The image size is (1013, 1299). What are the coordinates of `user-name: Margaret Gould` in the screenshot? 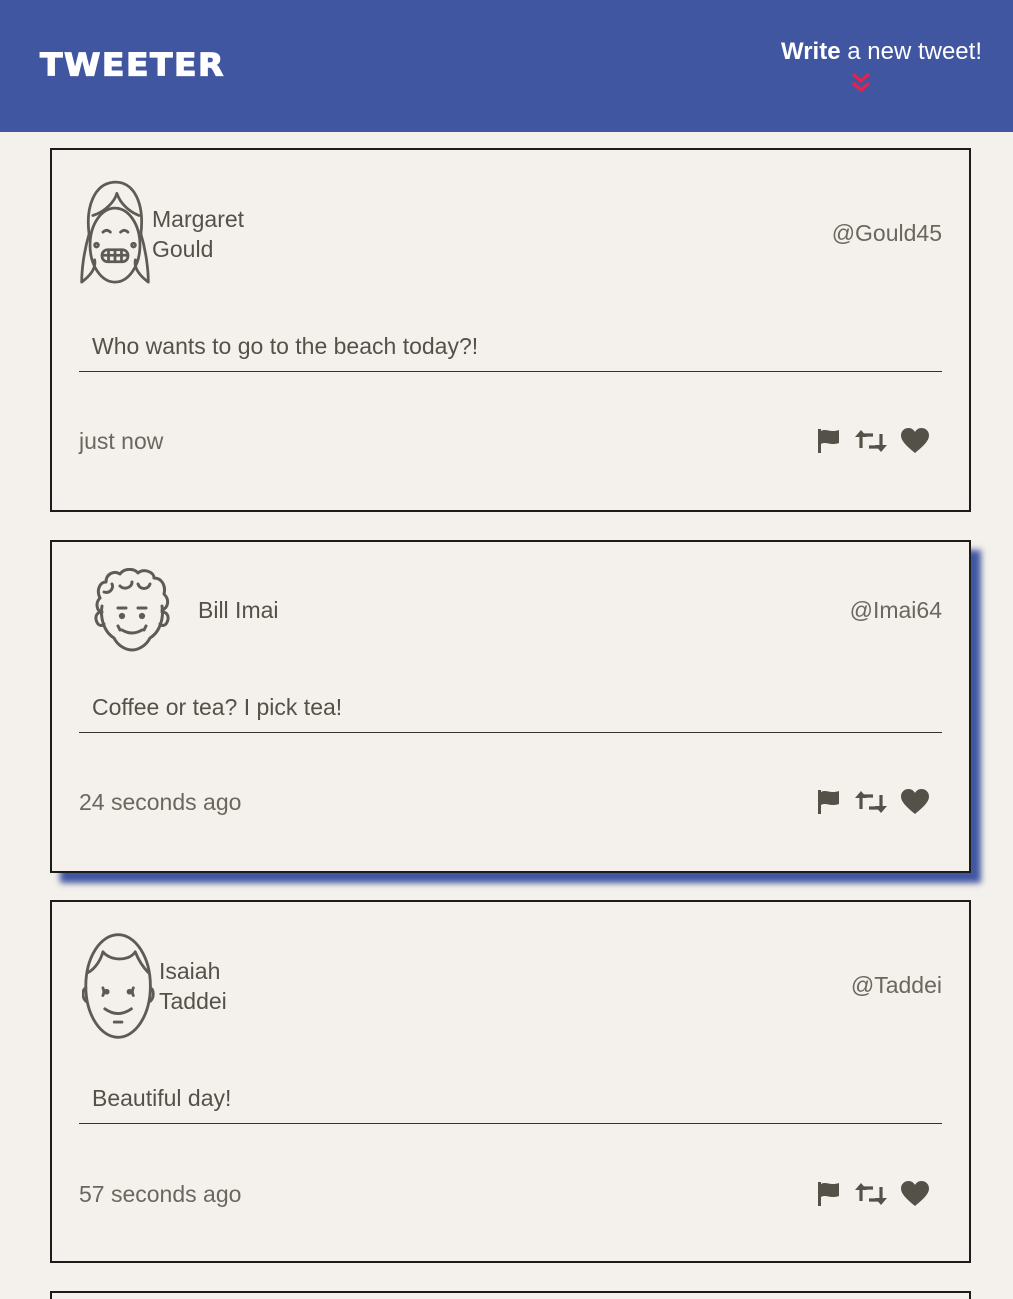 It's located at (198, 234).